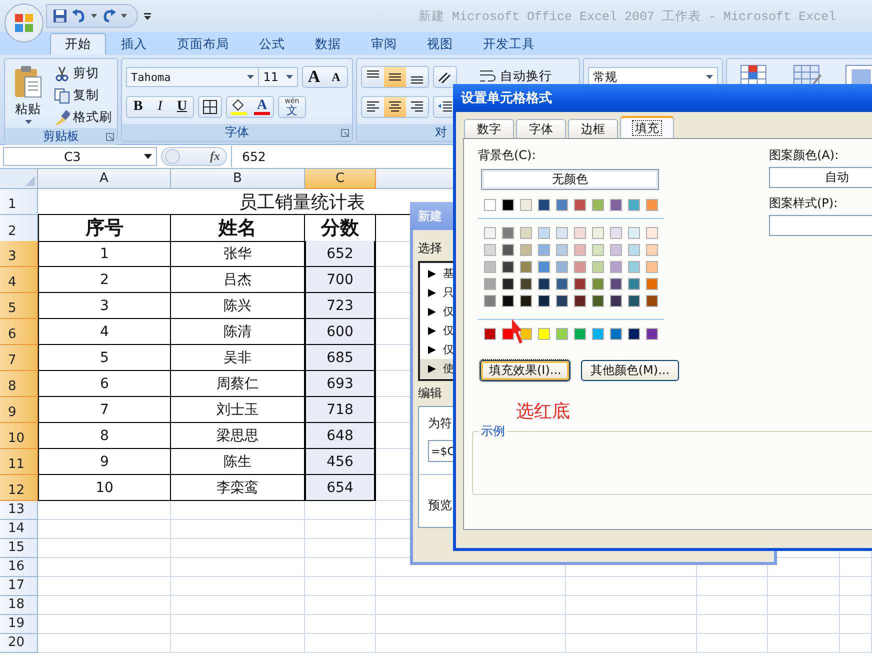  Describe the element at coordinates (19, 306) in the screenshot. I see `row-header: 5` at that location.